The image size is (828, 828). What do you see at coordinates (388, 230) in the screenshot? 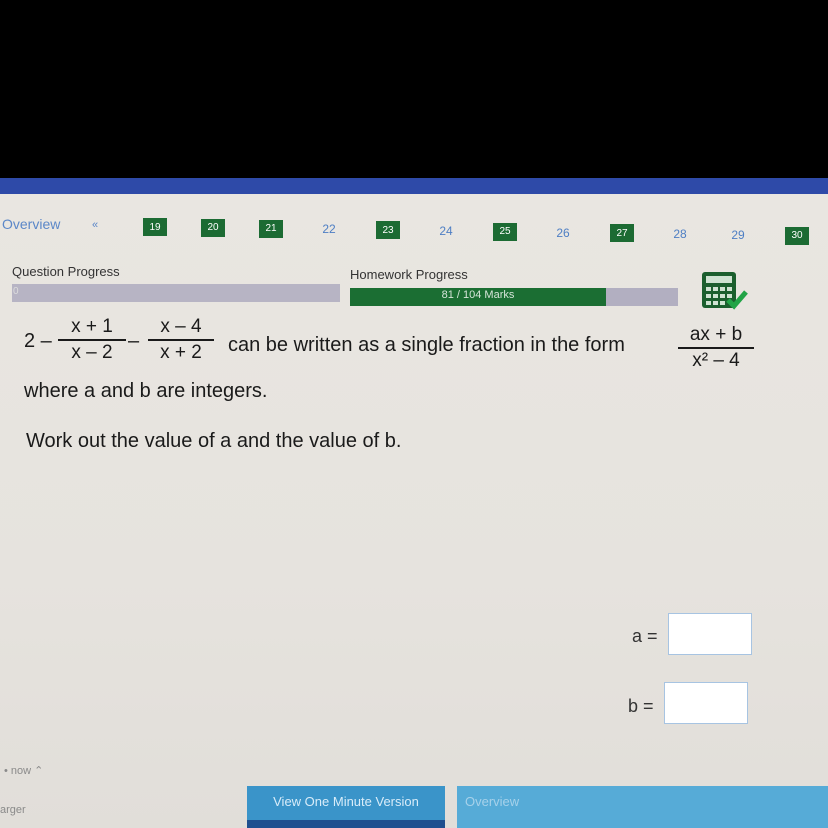
I see `nav-question-23: 23` at bounding box center [388, 230].